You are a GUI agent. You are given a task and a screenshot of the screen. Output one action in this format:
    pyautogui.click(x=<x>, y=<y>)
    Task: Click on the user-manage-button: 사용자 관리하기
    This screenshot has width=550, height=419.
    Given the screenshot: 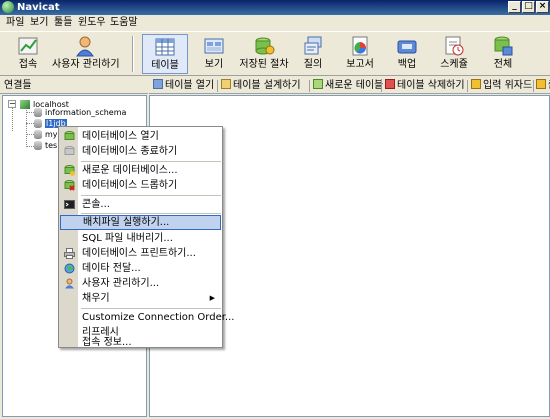 What is the action you would take?
    pyautogui.click(x=86, y=54)
    